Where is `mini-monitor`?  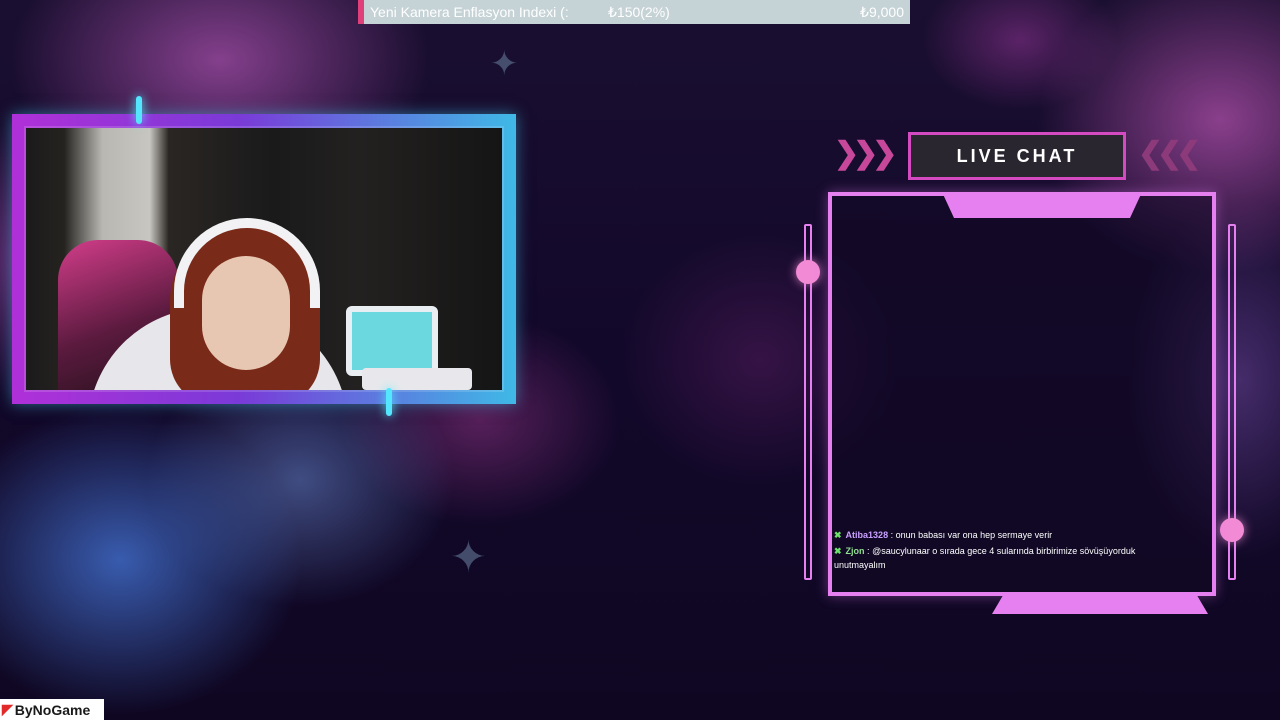 mini-monitor is located at coordinates (392, 341).